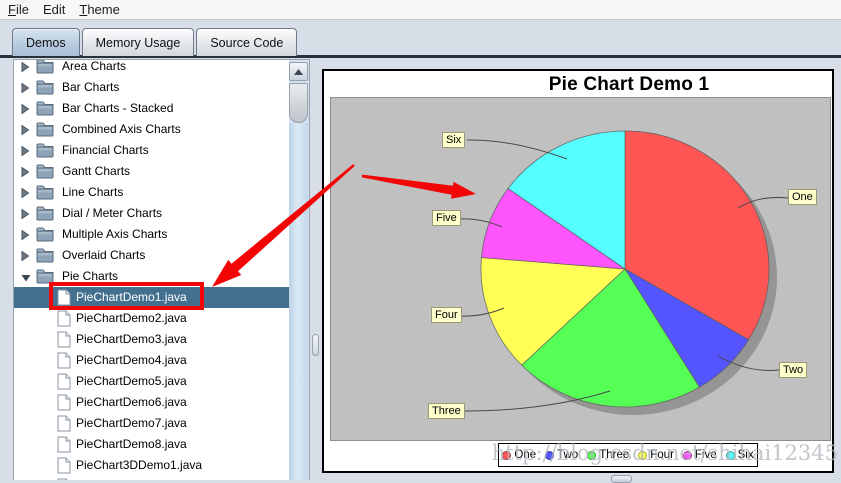 The image size is (841, 483). I want to click on pie-label-five: Five, so click(446, 218).